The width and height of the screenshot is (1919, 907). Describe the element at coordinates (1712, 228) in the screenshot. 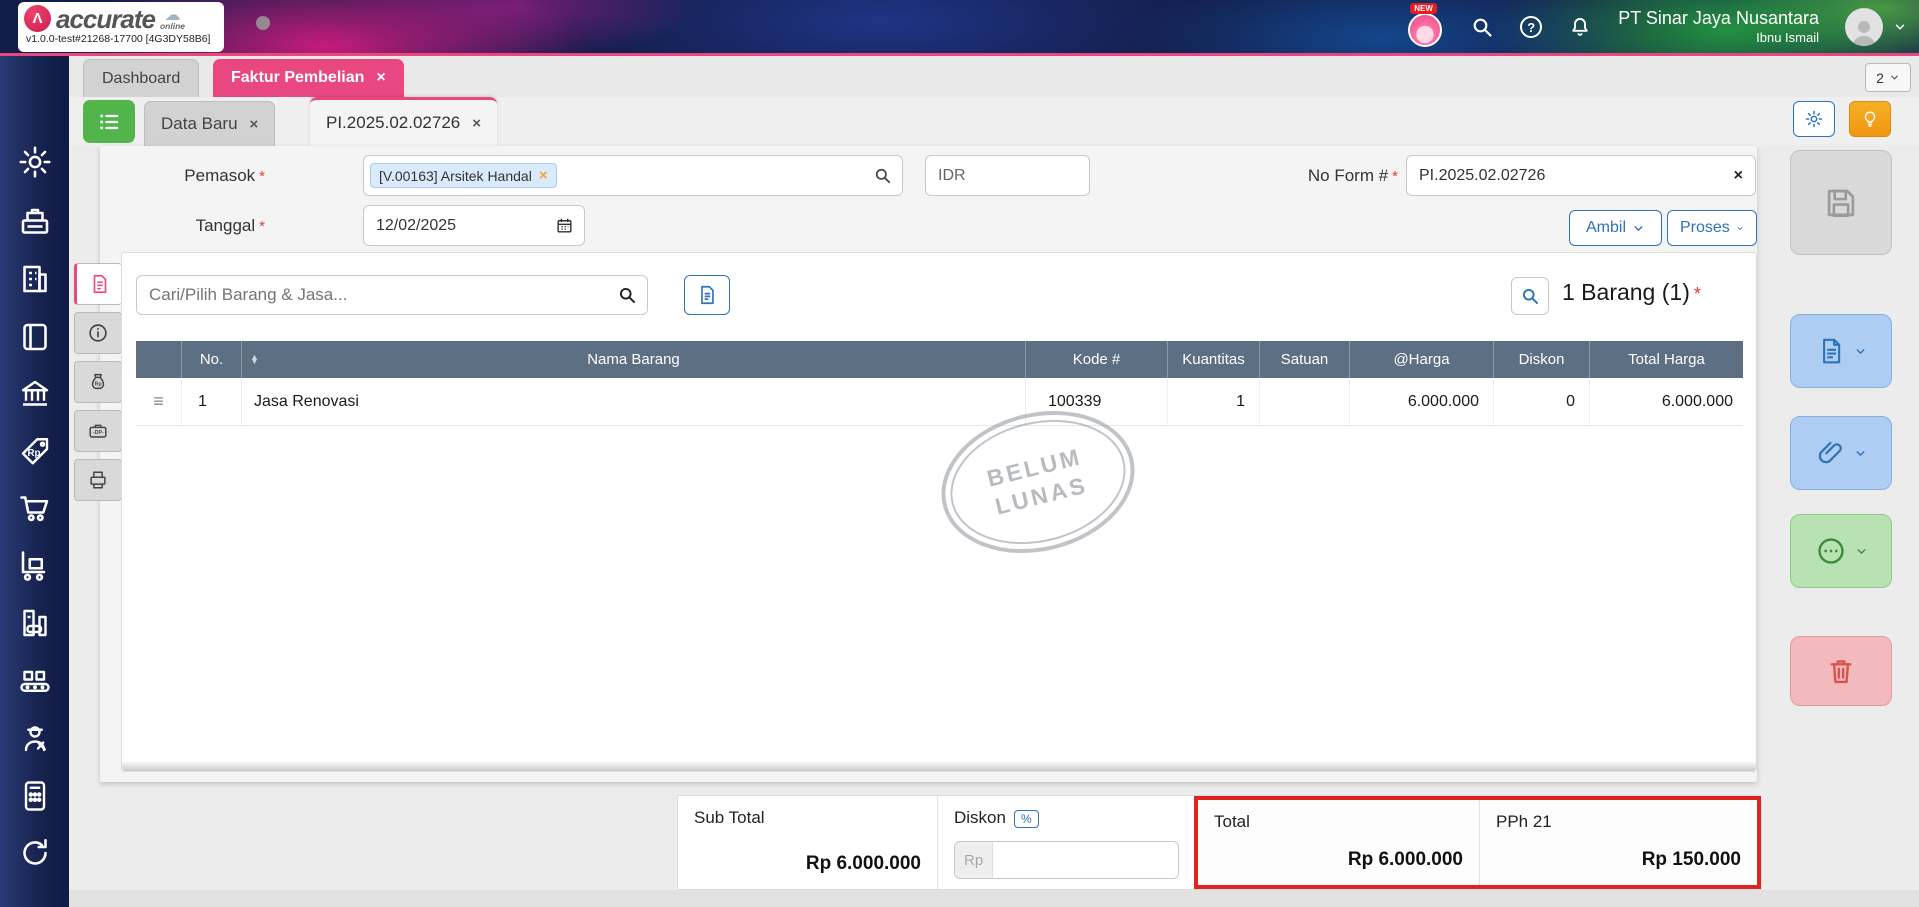

I see `proses-button: Proses` at that location.